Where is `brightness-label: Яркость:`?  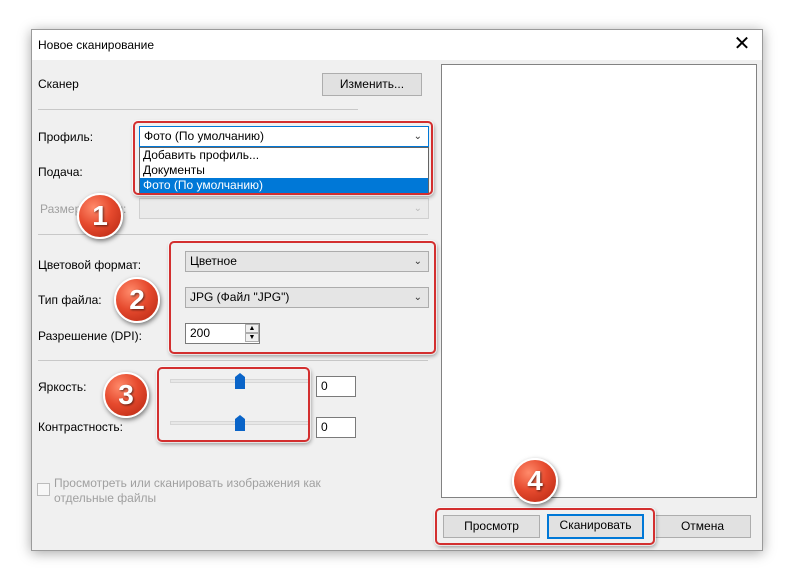 brightness-label: Яркость: is located at coordinates (62, 387).